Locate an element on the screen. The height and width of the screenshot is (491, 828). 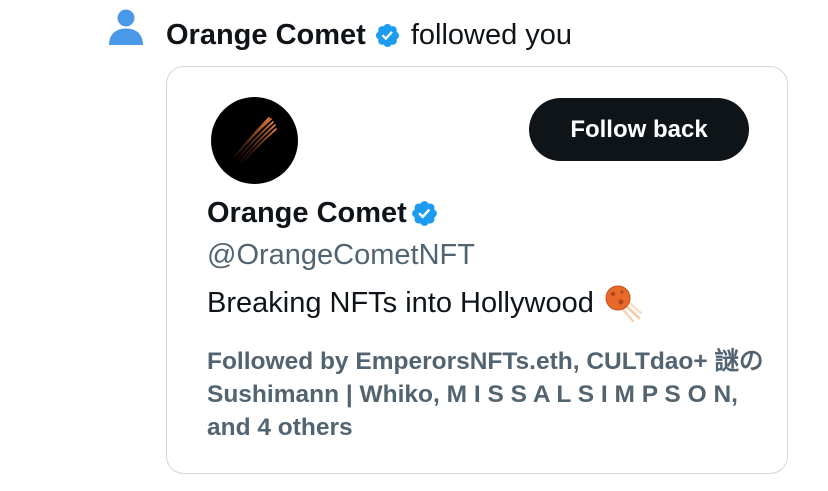
profile-display-name: Orange Comet is located at coordinates (307, 213).